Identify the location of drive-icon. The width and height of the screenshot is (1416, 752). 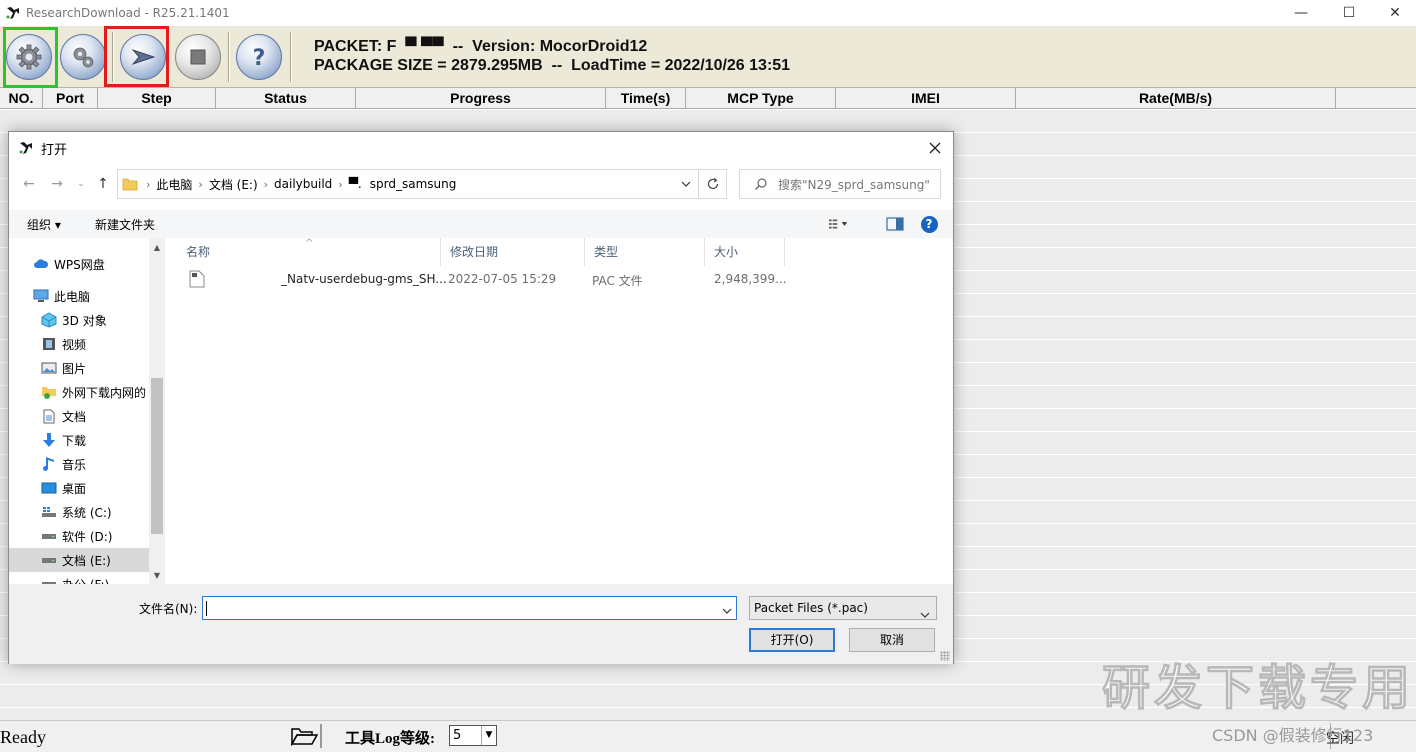
(49, 536).